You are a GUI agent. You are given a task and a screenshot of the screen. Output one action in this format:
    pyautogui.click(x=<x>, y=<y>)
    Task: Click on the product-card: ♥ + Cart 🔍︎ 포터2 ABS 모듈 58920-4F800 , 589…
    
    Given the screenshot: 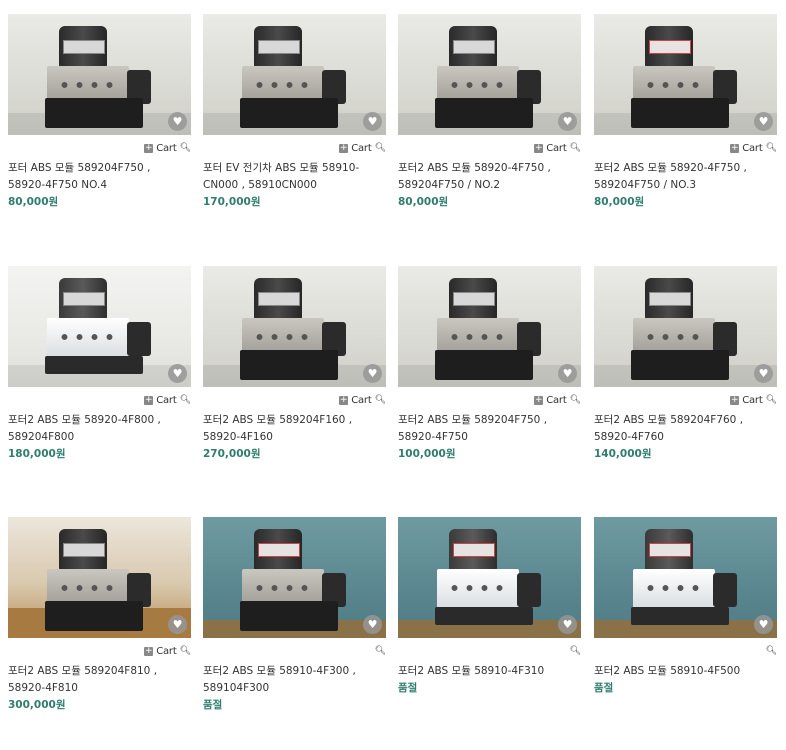 What is the action you would take?
    pyautogui.click(x=99, y=364)
    